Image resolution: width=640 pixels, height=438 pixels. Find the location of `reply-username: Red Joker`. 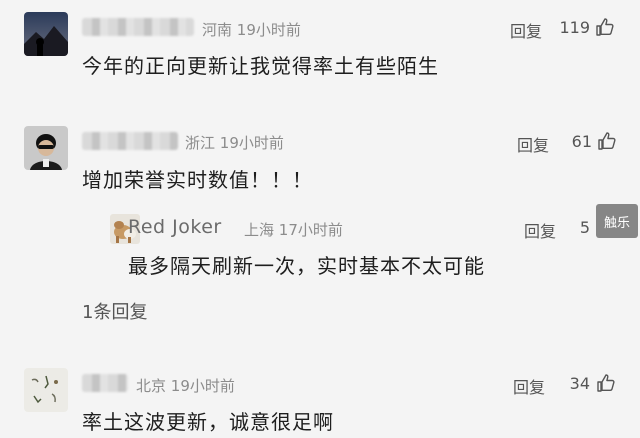

reply-username: Red Joker is located at coordinates (175, 227).